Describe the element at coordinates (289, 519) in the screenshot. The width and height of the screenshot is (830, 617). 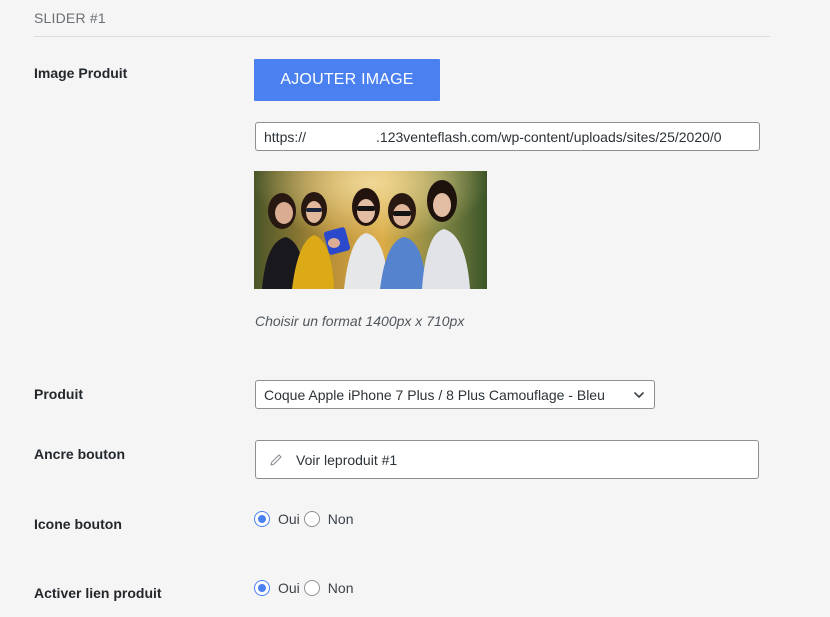
I see `icon-radio-oui-label: Oui` at that location.